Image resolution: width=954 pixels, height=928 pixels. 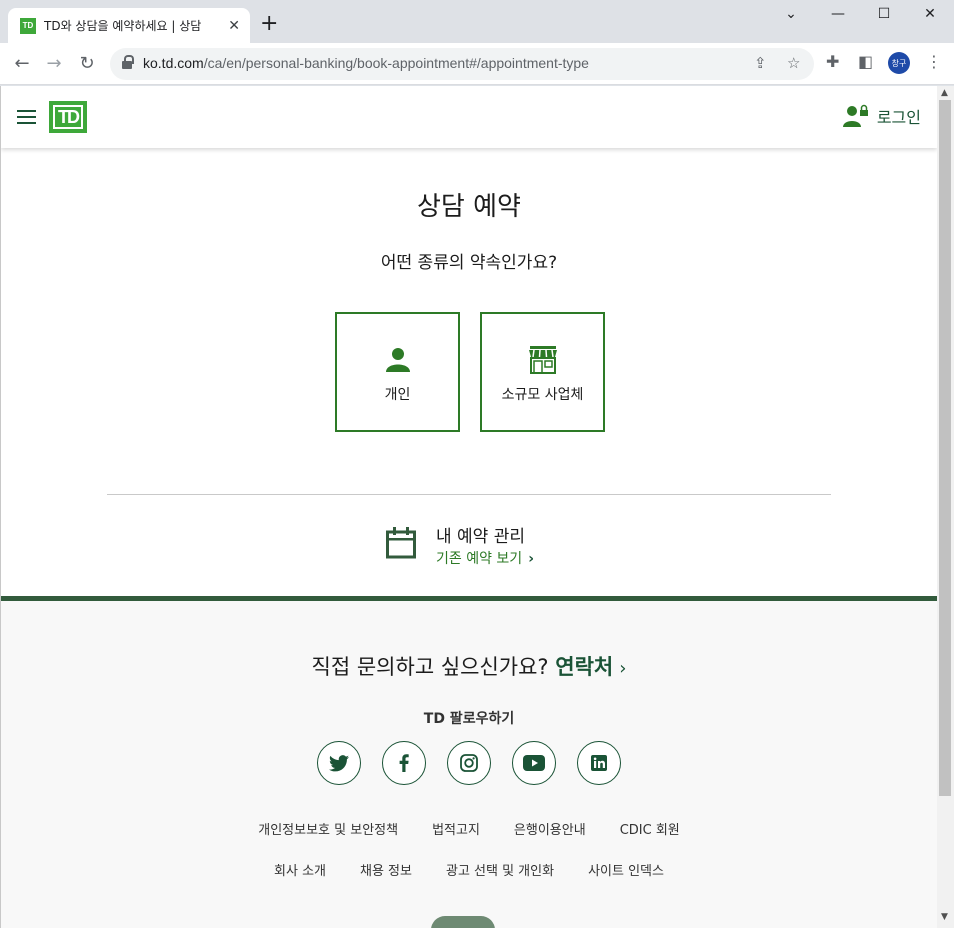 I want to click on person-icon, so click(x=397, y=360).